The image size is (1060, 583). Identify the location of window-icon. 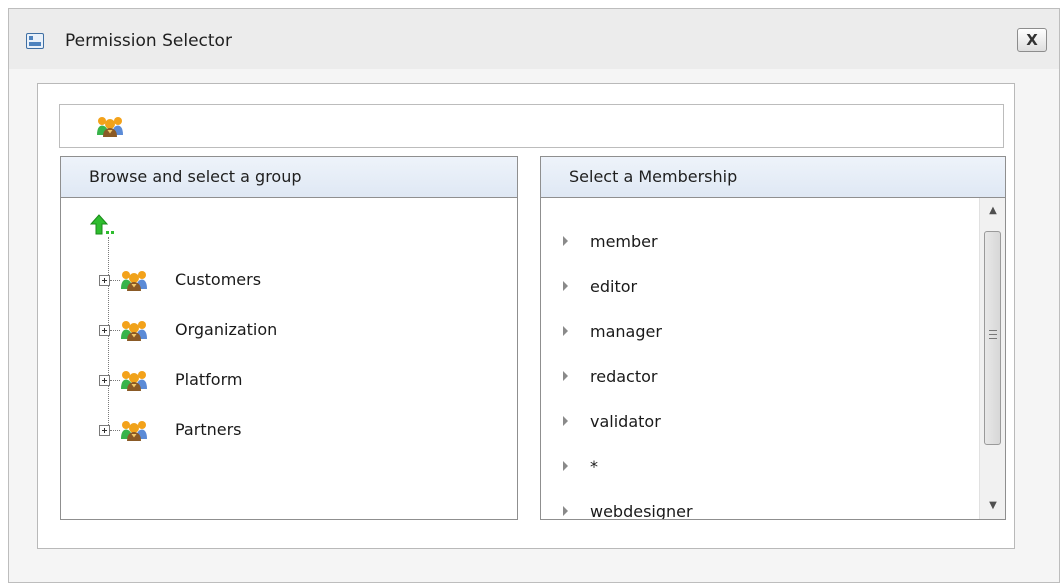
(35, 41).